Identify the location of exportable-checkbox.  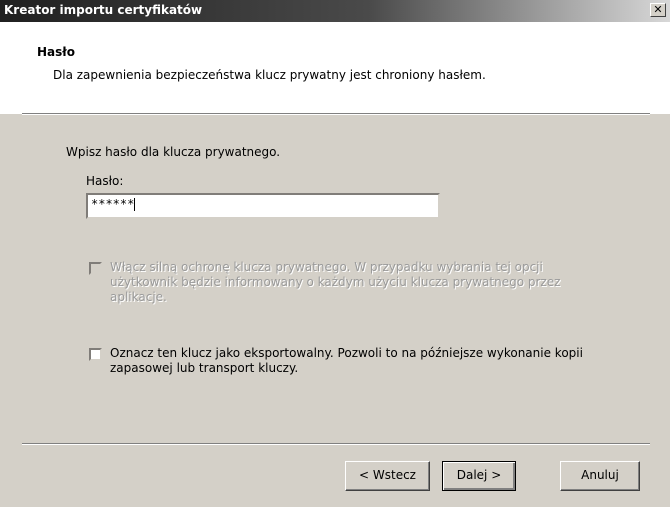
(95, 354).